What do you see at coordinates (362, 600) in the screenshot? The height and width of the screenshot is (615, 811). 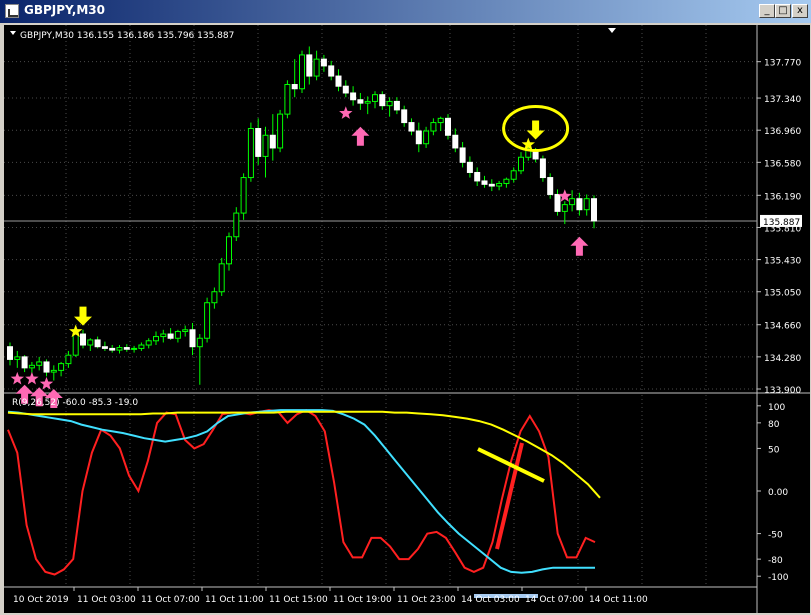 I see `time-tick-label: 11 Oct 19:00` at bounding box center [362, 600].